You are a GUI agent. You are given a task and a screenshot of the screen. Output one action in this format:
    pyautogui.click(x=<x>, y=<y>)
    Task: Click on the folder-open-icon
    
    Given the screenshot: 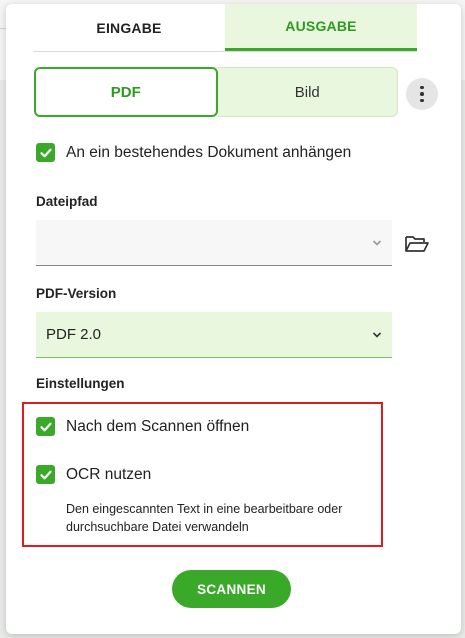 What is the action you would take?
    pyautogui.click(x=417, y=244)
    